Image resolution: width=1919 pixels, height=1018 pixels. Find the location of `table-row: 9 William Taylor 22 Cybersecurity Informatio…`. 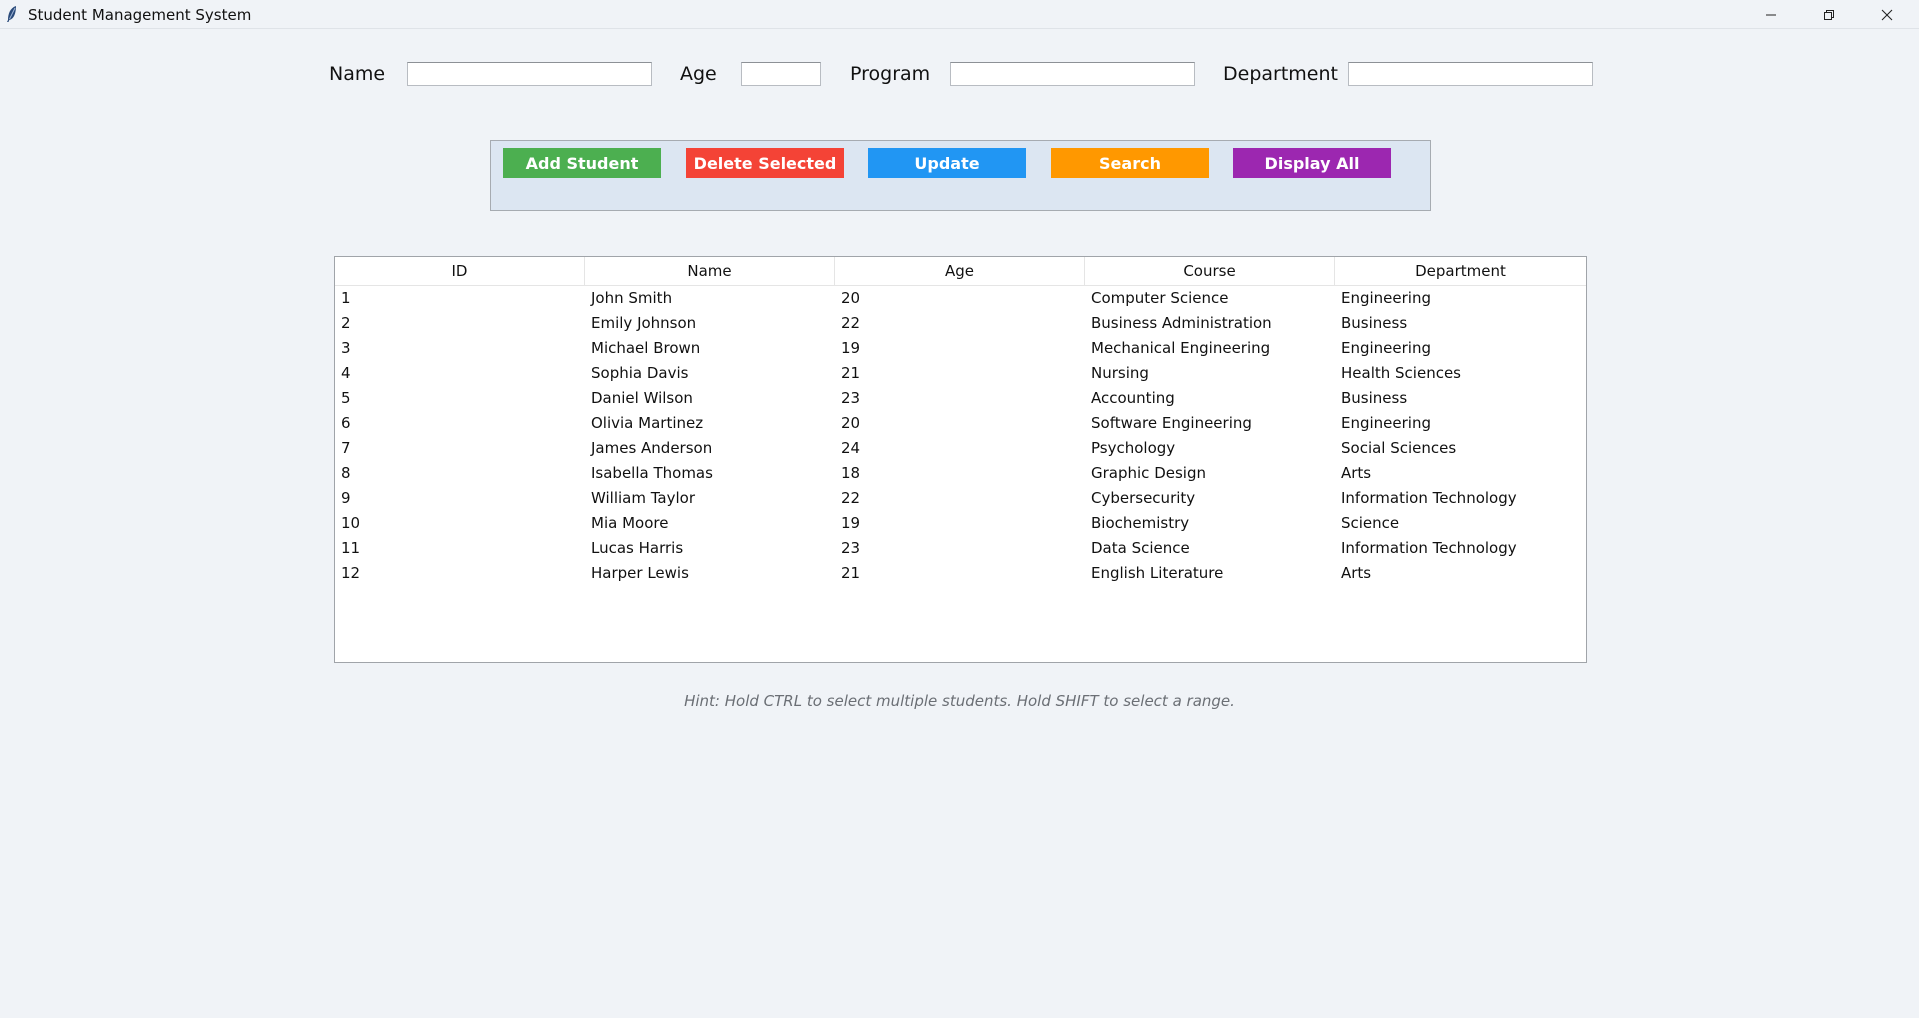

table-row: 9 William Taylor 22 Cybersecurity Informatio… is located at coordinates (960, 498).